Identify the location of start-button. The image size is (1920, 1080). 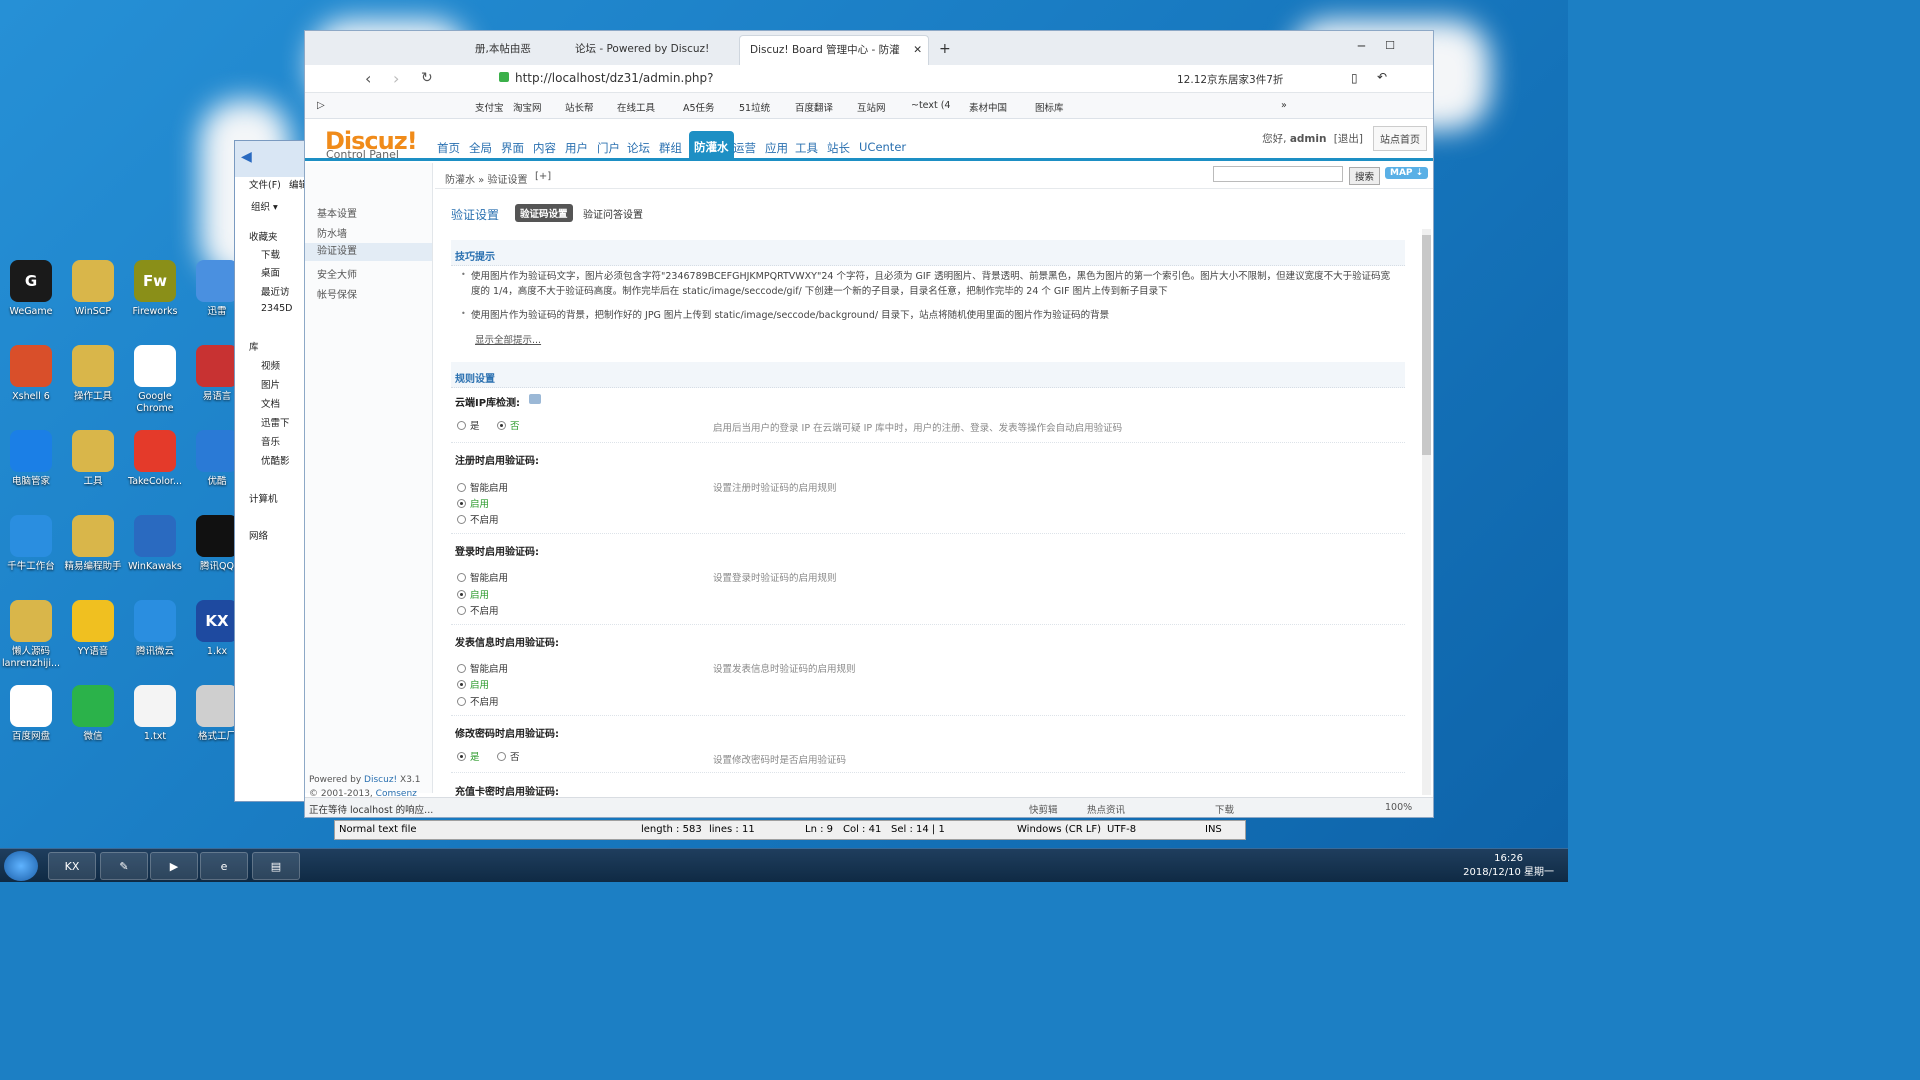
(21, 866).